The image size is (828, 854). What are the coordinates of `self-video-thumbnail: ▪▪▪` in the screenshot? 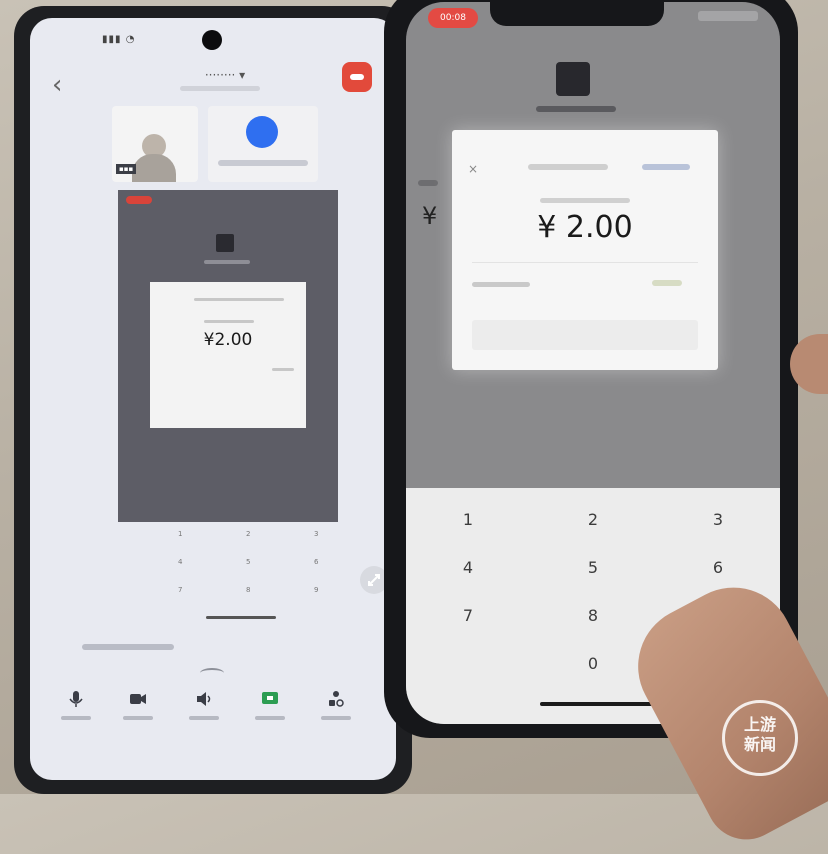 It's located at (155, 144).